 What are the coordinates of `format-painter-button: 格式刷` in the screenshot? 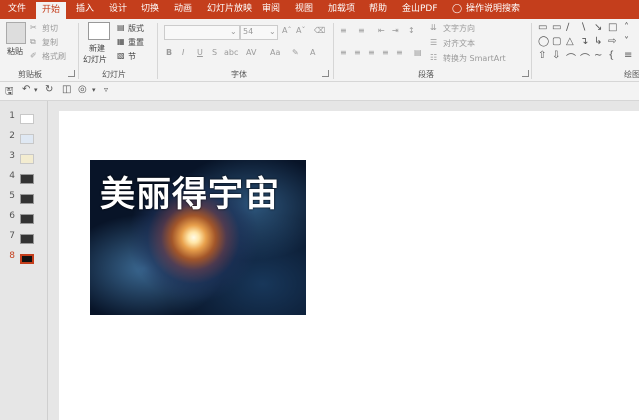 It's located at (54, 56).